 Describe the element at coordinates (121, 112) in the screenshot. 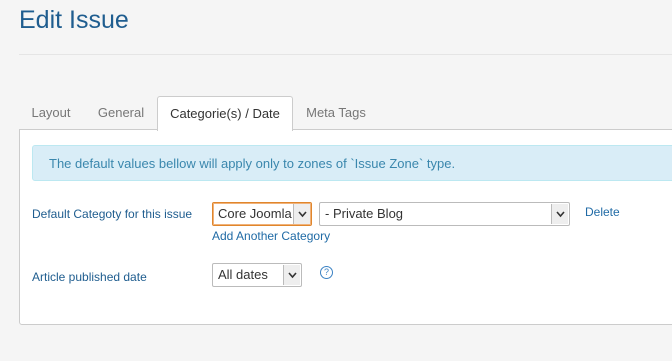

I see `tab-general: General` at that location.